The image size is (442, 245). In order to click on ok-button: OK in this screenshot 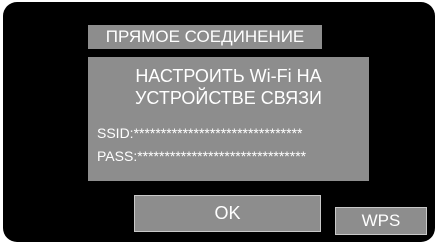, I will do `click(227, 213)`.